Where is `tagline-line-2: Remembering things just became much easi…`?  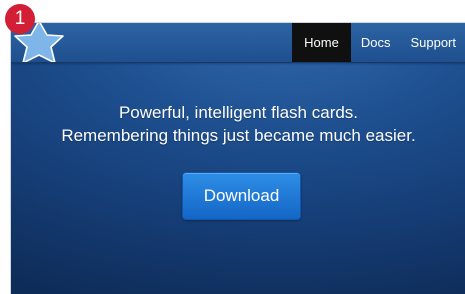 tagline-line-2: Remembering things just became much easi… is located at coordinates (238, 135).